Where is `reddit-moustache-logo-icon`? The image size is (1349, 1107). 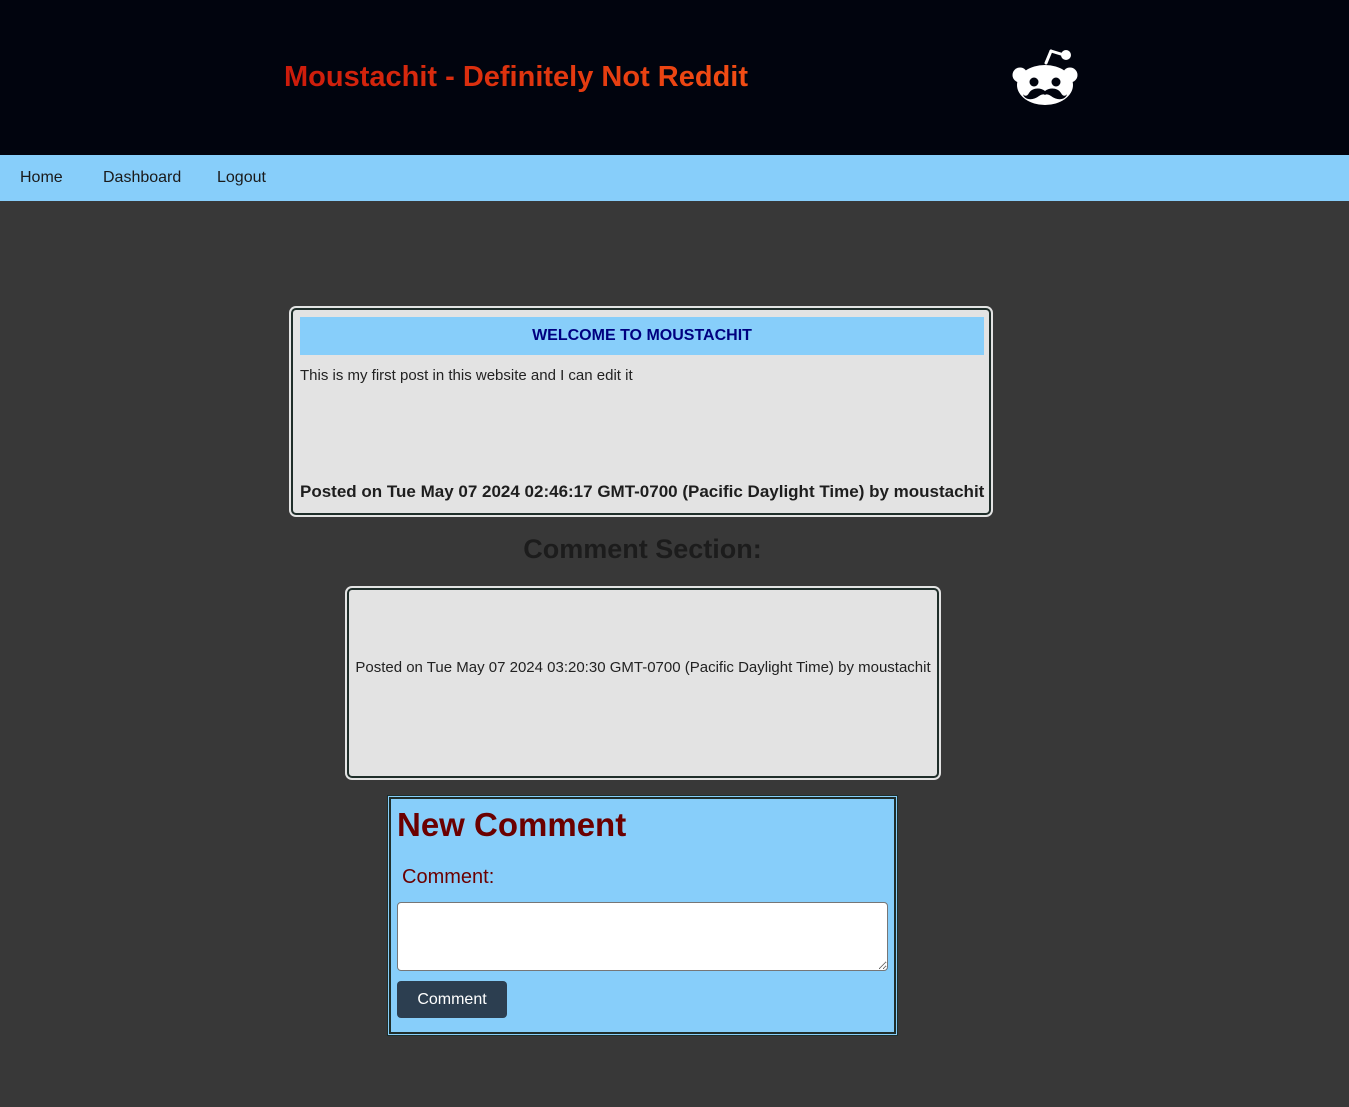
reddit-moustache-logo-icon is located at coordinates (1045, 77).